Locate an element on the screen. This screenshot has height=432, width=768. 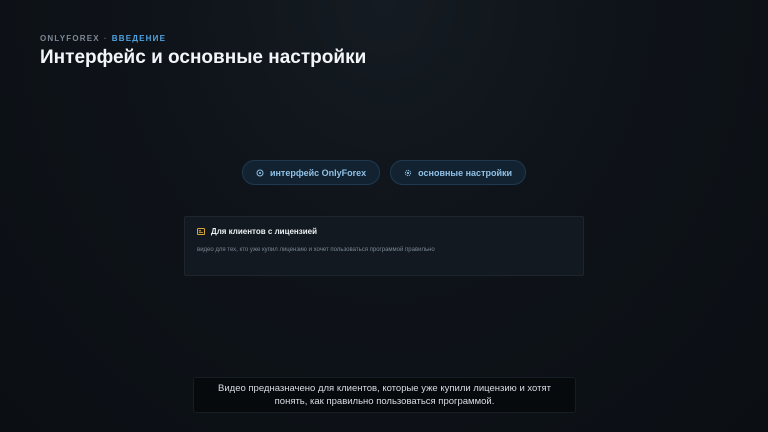
tab-settings-label: основные настройки is located at coordinates (465, 172).